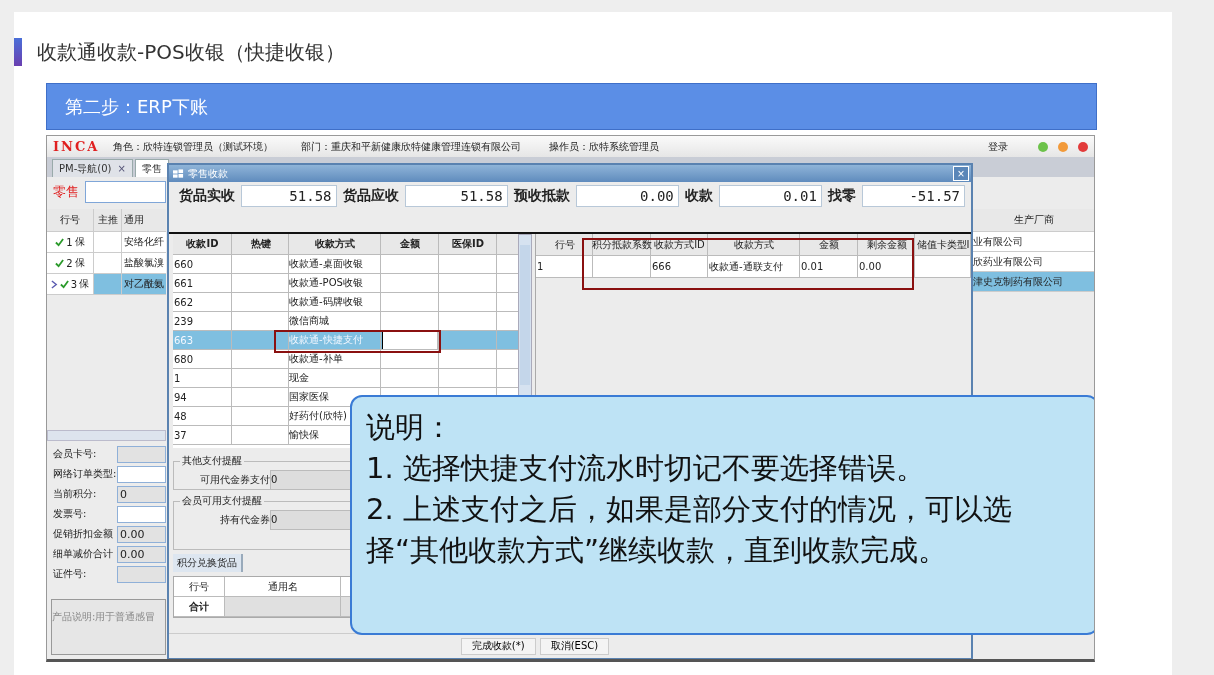  I want to click on total-label: 合计, so click(199, 606).